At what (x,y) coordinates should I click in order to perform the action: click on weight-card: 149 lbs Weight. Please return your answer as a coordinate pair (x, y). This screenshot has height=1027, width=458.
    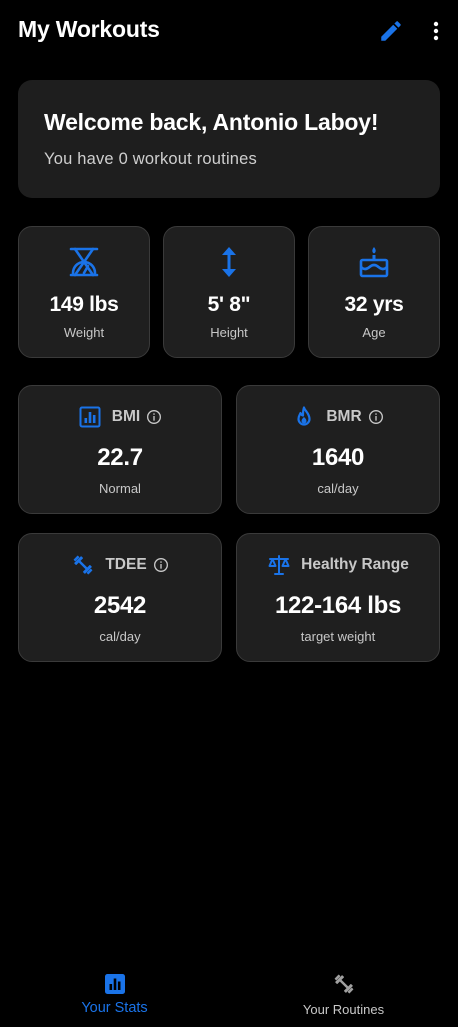
    Looking at the image, I should click on (84, 292).